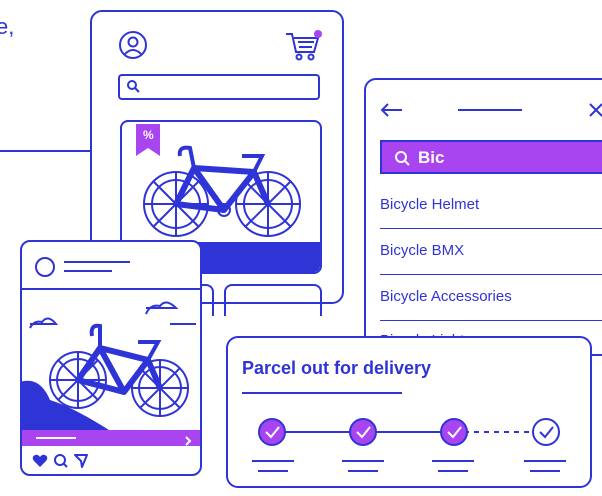 This screenshot has width=602, height=496. What do you see at coordinates (61, 463) in the screenshot?
I see `comment-icon` at bounding box center [61, 463].